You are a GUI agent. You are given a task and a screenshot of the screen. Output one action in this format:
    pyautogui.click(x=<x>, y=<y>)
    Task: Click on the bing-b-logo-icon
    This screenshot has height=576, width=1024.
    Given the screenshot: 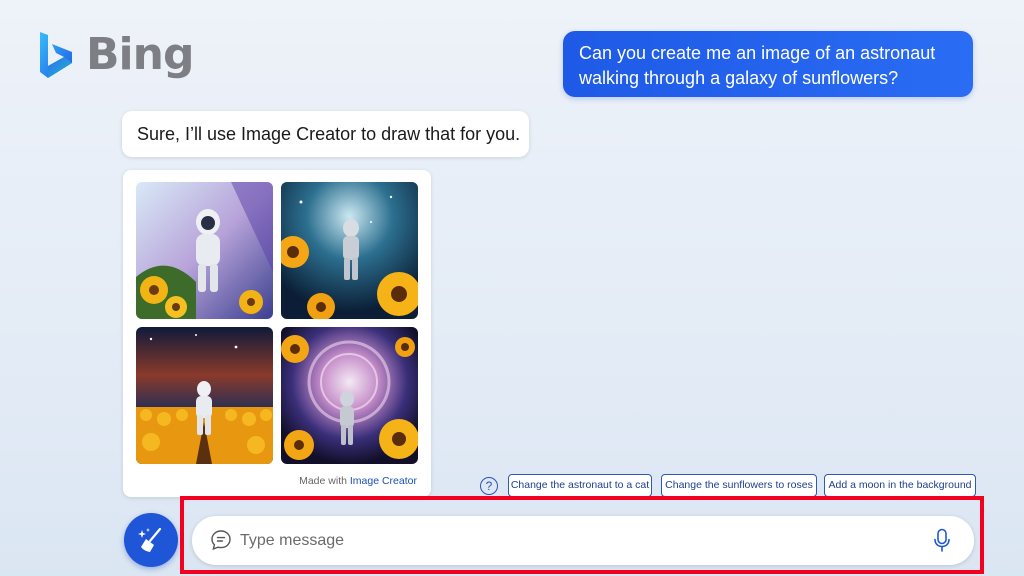 What is the action you would take?
    pyautogui.click(x=56, y=55)
    